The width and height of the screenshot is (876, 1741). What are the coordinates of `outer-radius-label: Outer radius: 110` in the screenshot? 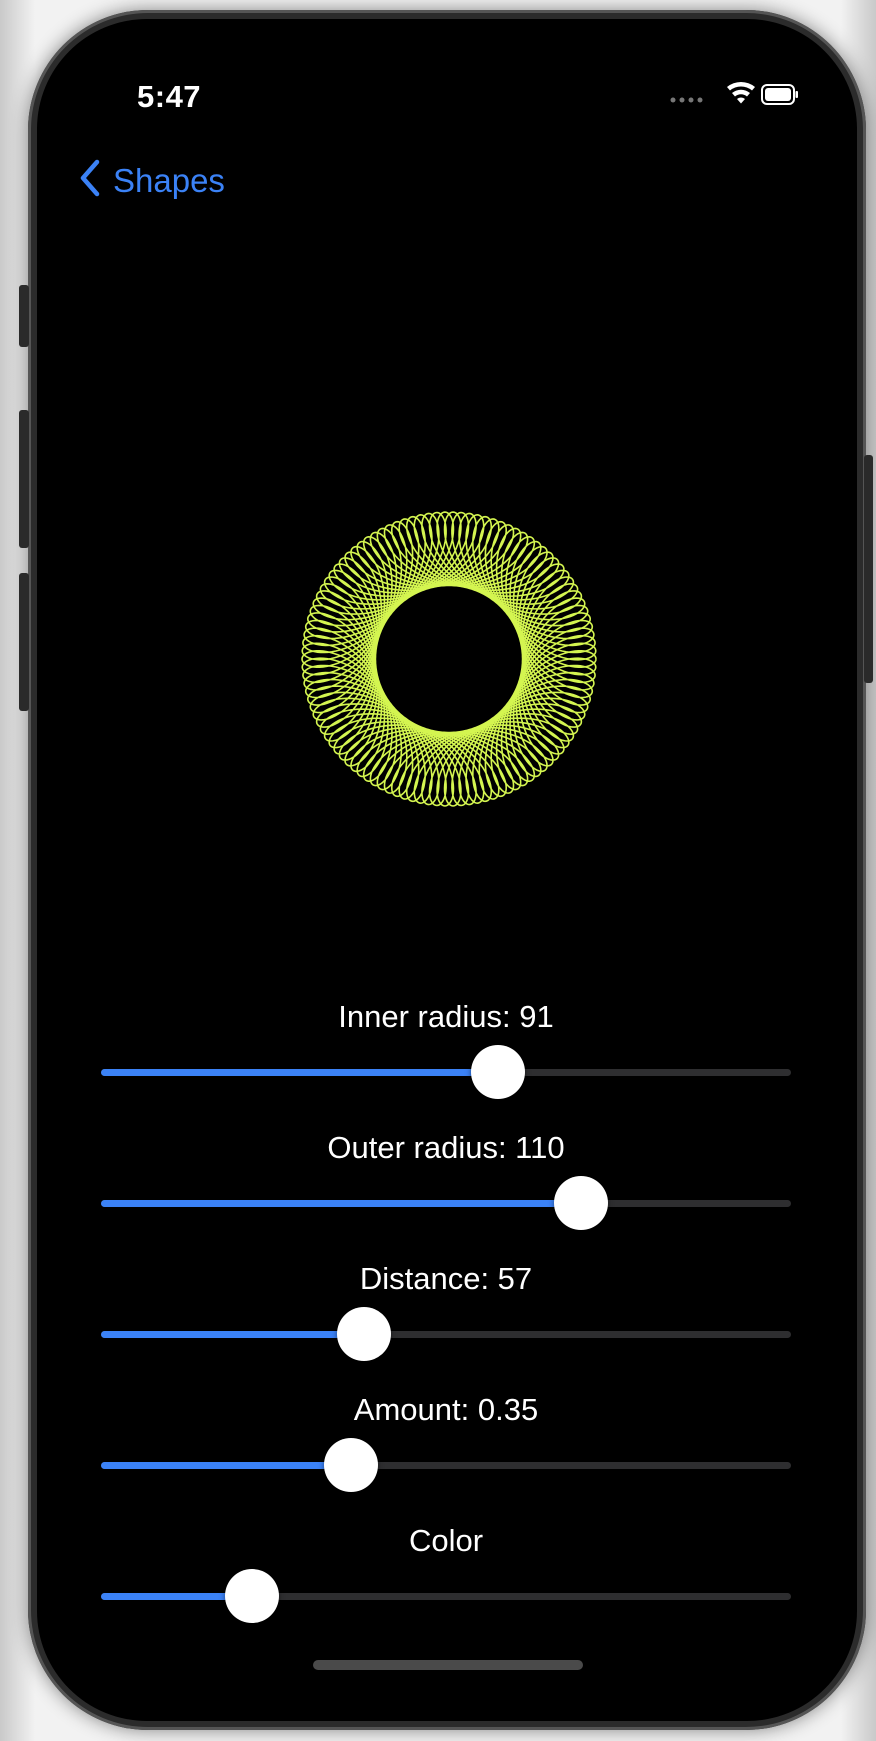 It's located at (446, 1147).